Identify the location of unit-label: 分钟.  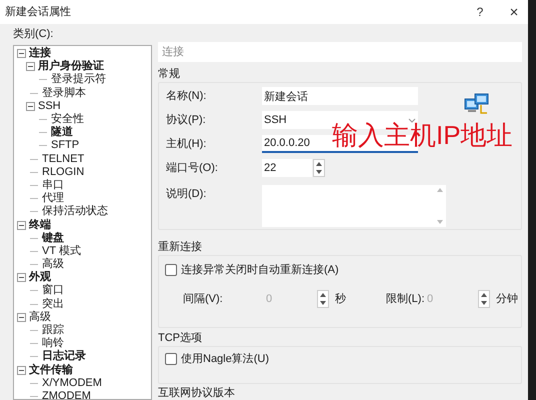
(507, 299).